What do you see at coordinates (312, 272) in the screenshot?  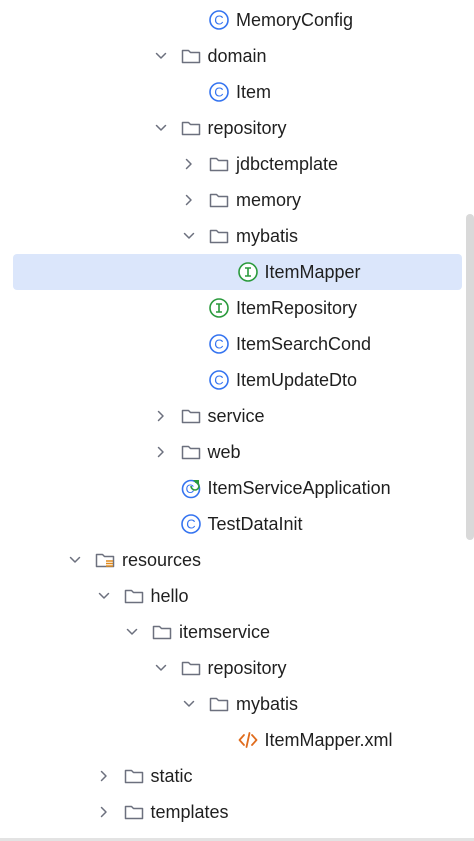 I see `tree-item-label: ItemMapper` at bounding box center [312, 272].